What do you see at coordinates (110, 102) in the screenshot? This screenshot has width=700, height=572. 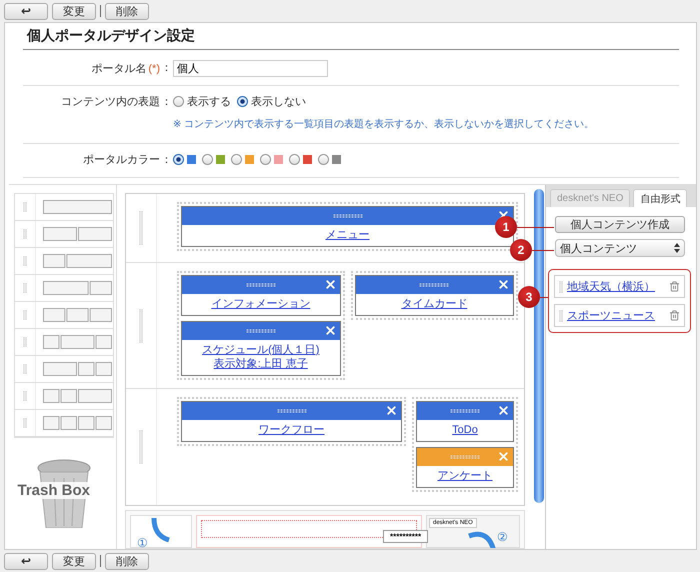 I see `field-label: コンテンツ内の表題` at bounding box center [110, 102].